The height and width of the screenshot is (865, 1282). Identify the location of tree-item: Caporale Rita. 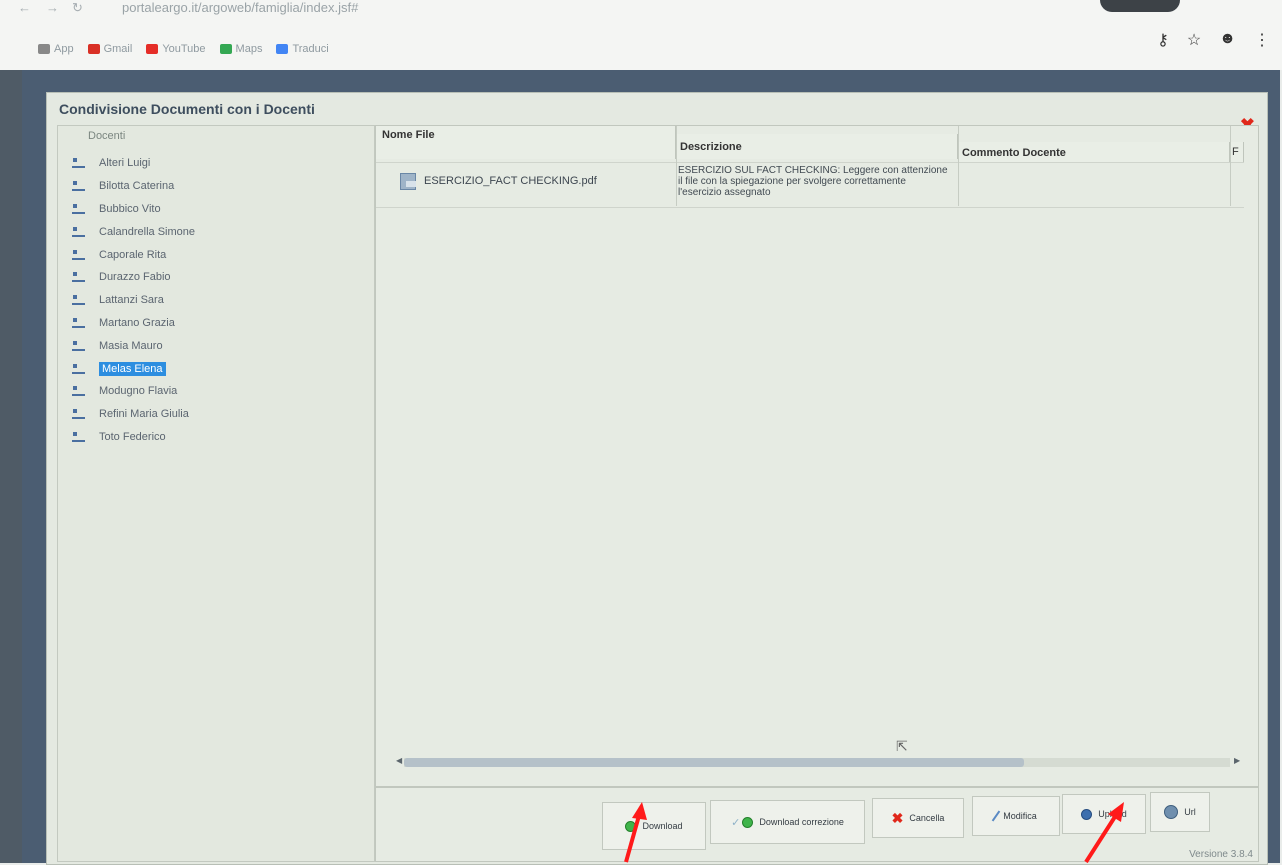
(133, 254).